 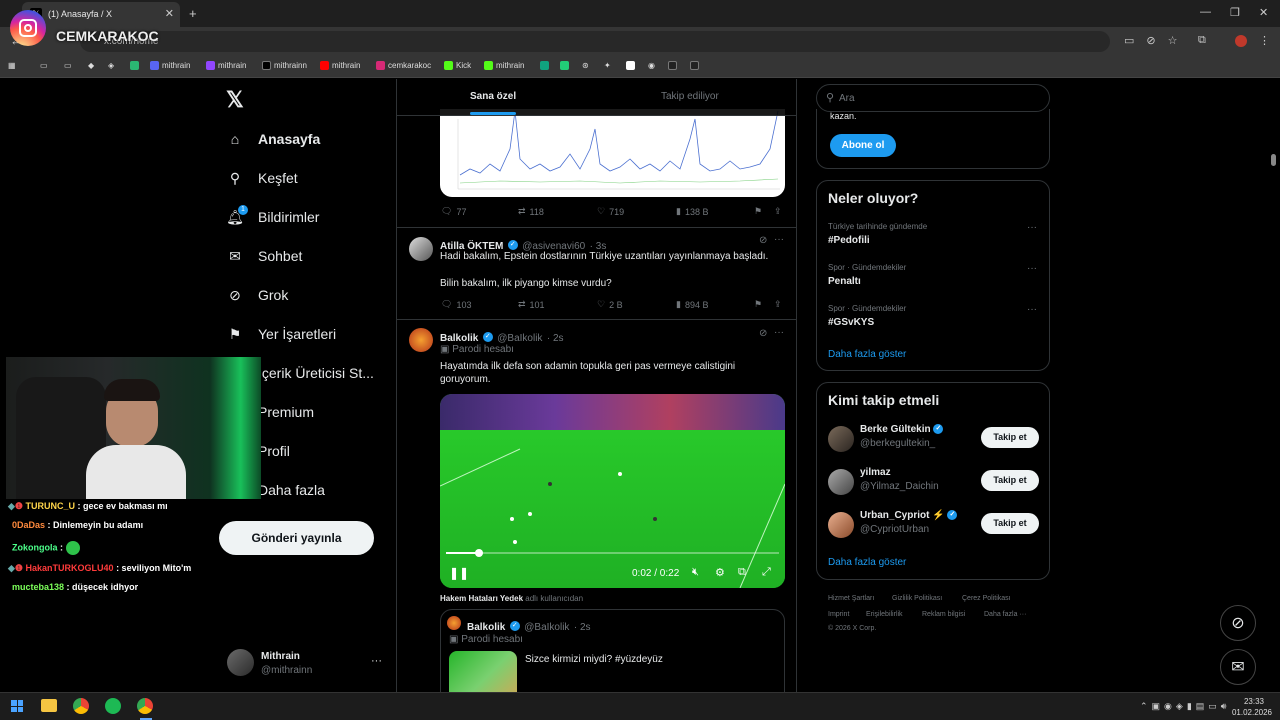 What do you see at coordinates (1235, 12) in the screenshot?
I see `maximize-icon: ❐` at bounding box center [1235, 12].